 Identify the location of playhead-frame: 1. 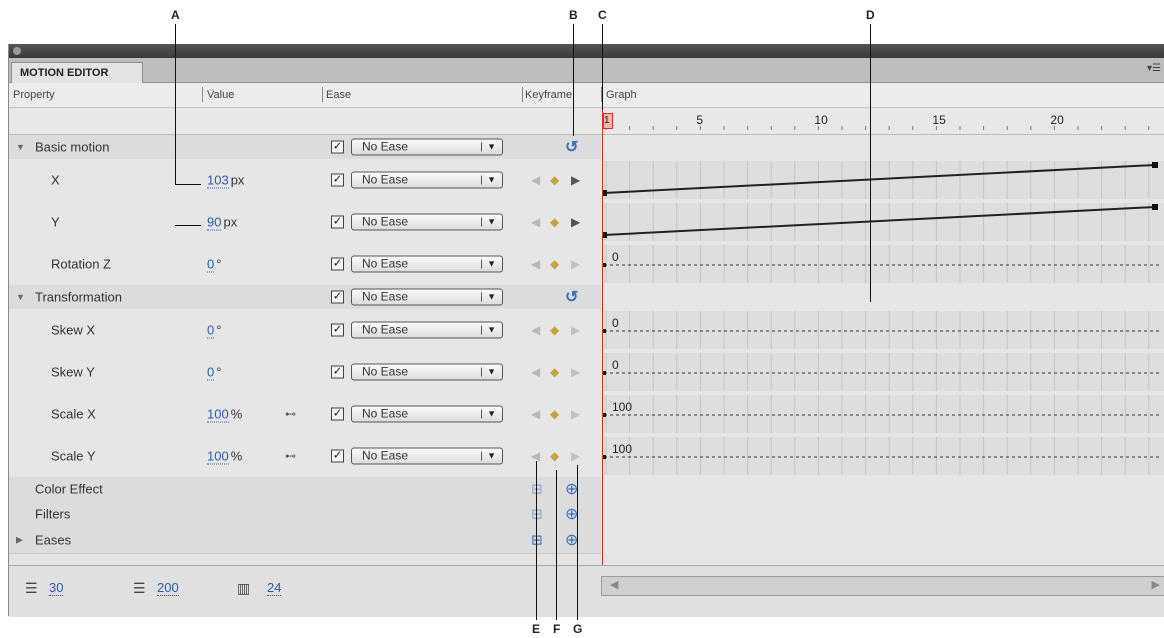
(608, 121).